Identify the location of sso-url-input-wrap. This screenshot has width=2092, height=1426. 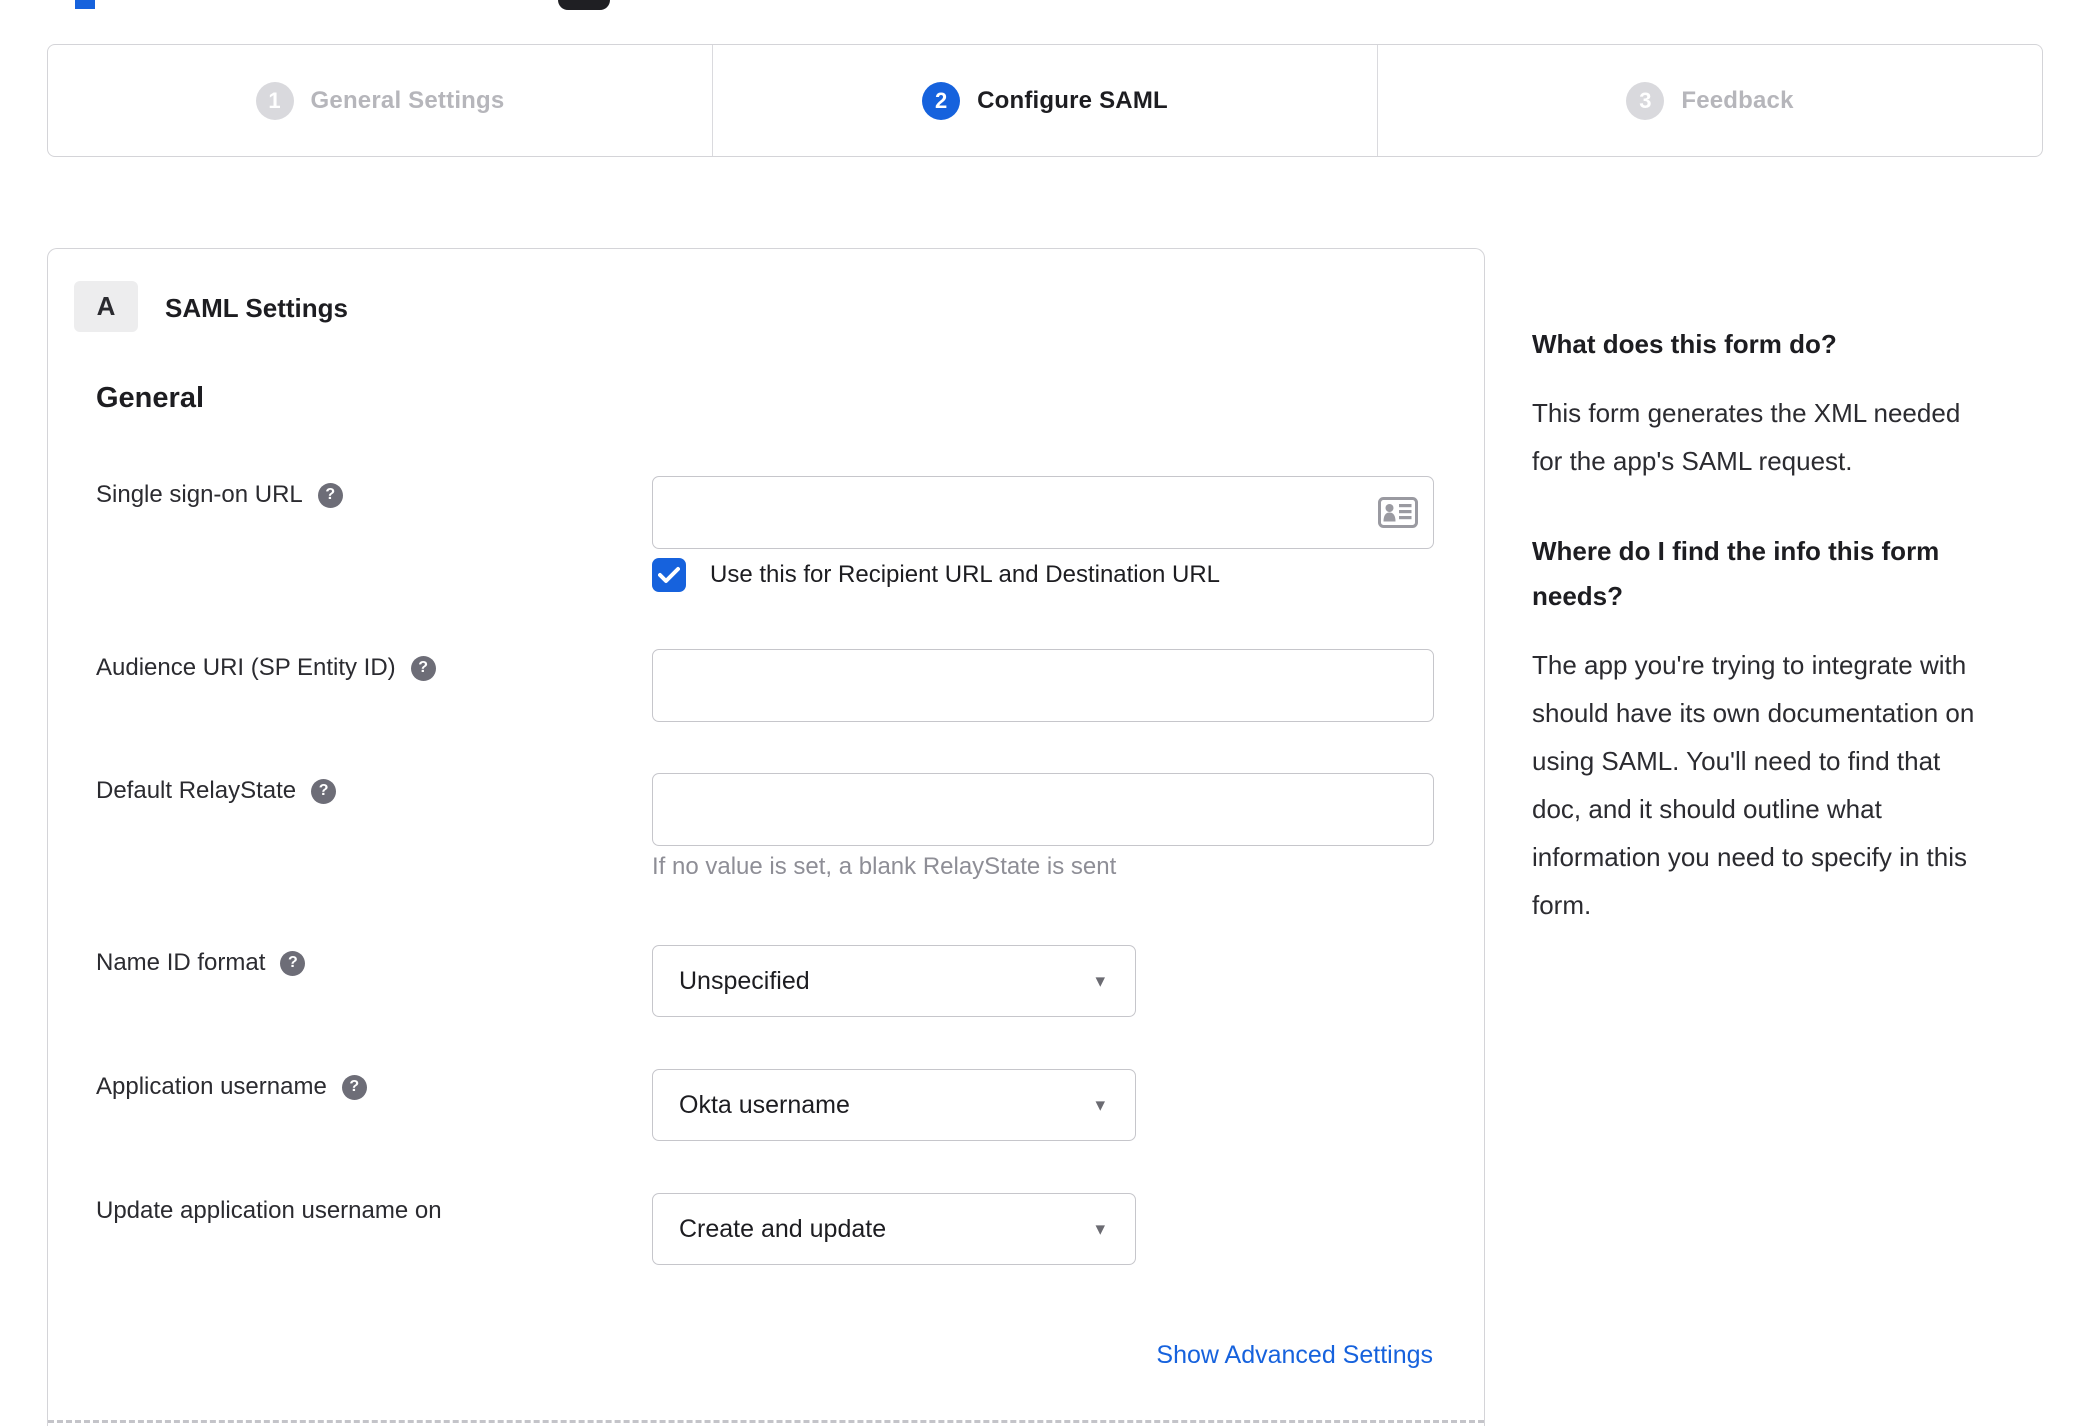
(1043, 512).